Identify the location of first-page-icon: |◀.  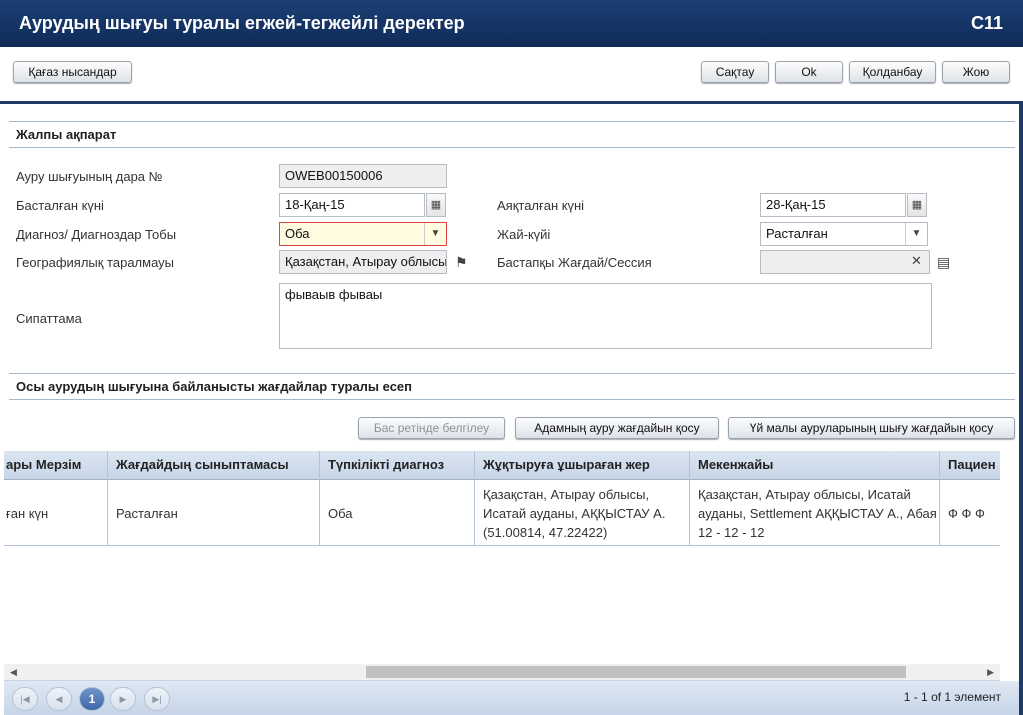
(25, 699).